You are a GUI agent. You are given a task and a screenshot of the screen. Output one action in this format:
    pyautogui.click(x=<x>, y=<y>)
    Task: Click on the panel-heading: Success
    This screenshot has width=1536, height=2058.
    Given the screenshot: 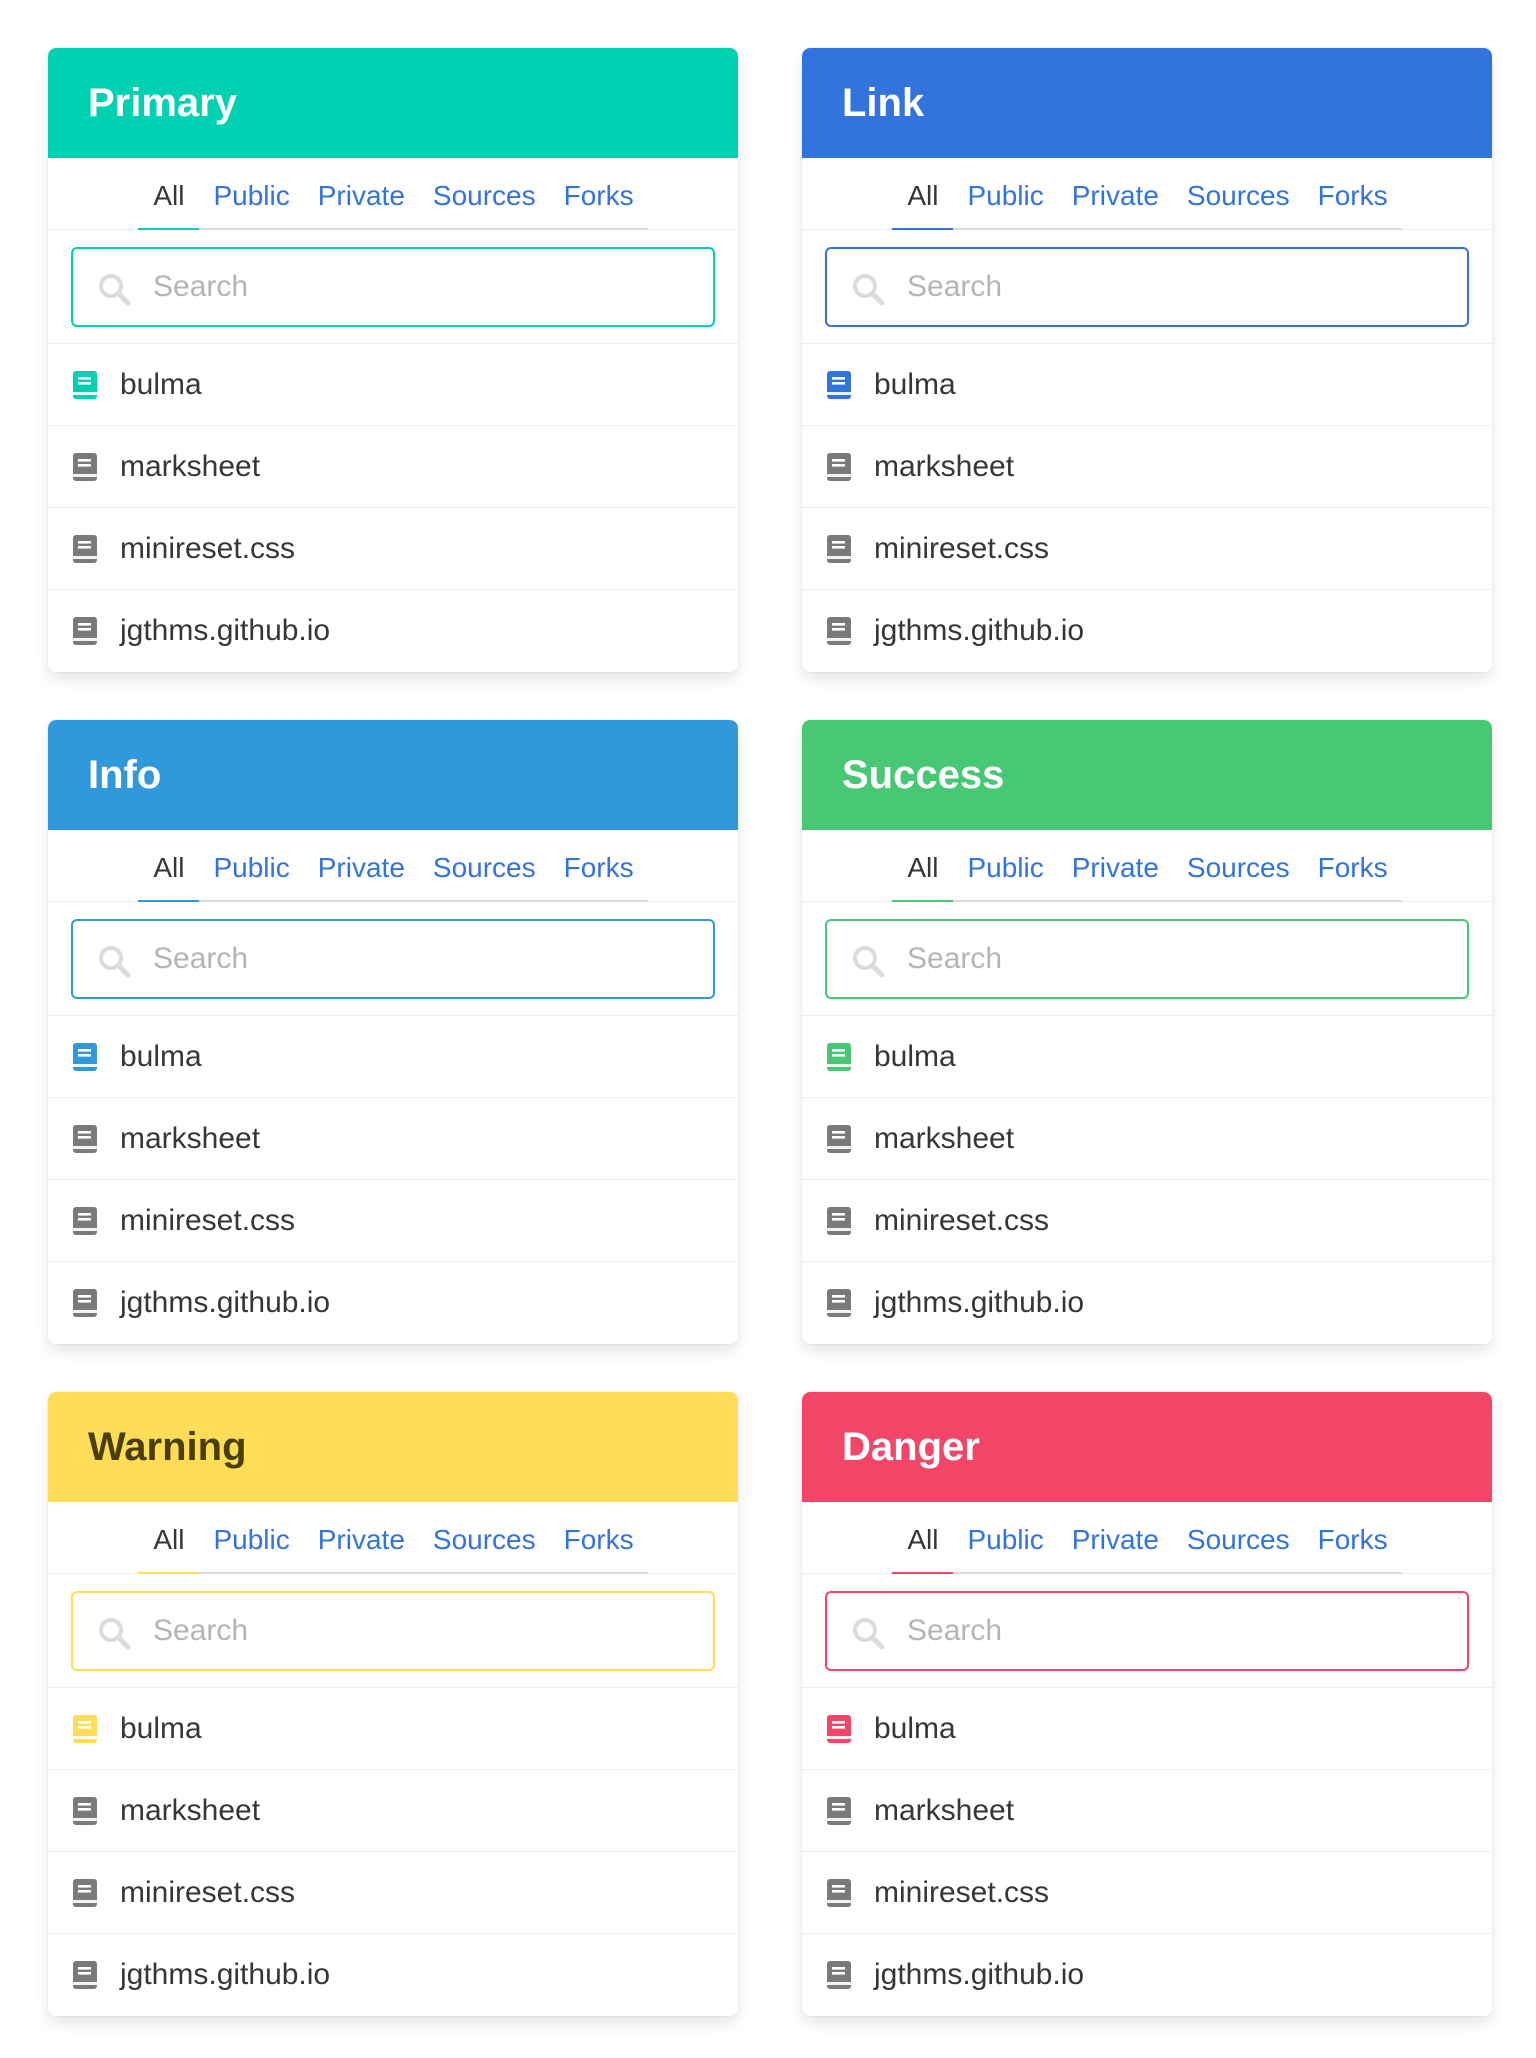 What is the action you would take?
    pyautogui.click(x=1147, y=775)
    